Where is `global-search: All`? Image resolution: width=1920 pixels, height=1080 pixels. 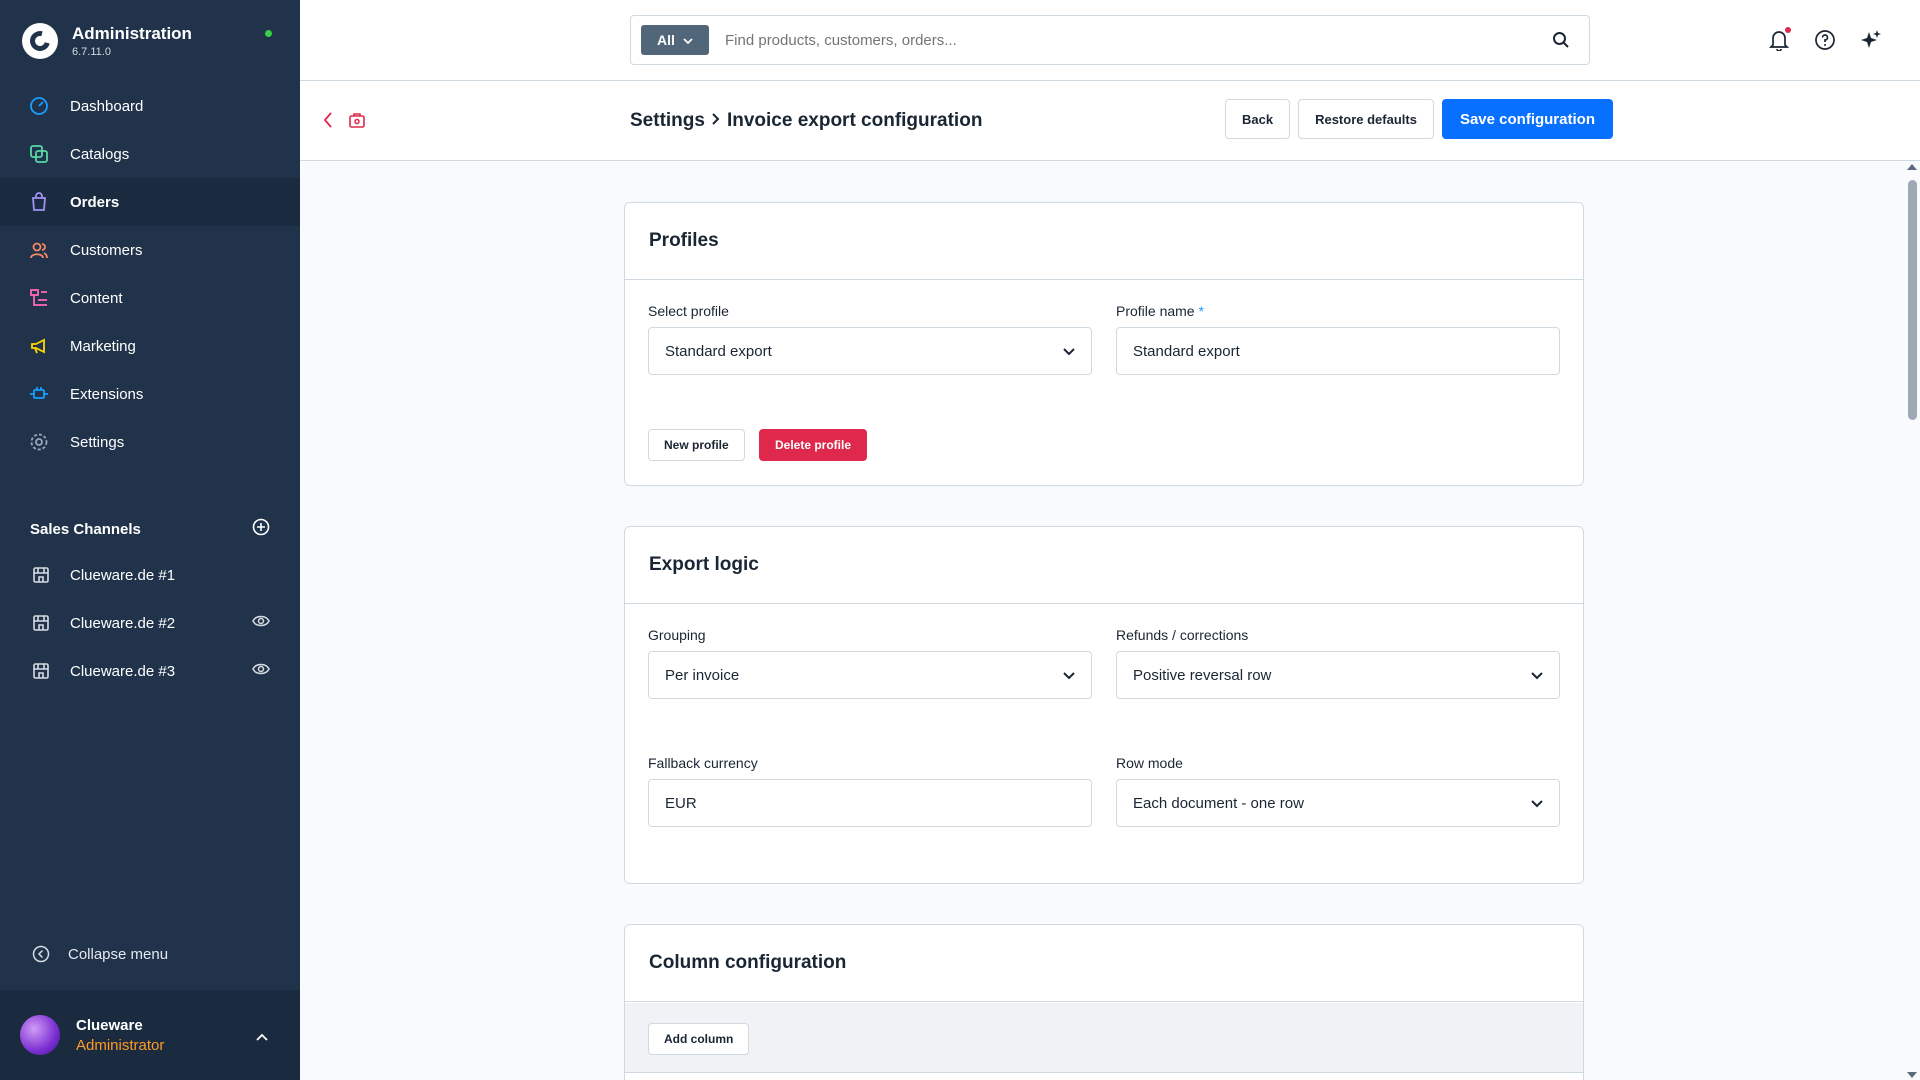
global-search: All is located at coordinates (1110, 40).